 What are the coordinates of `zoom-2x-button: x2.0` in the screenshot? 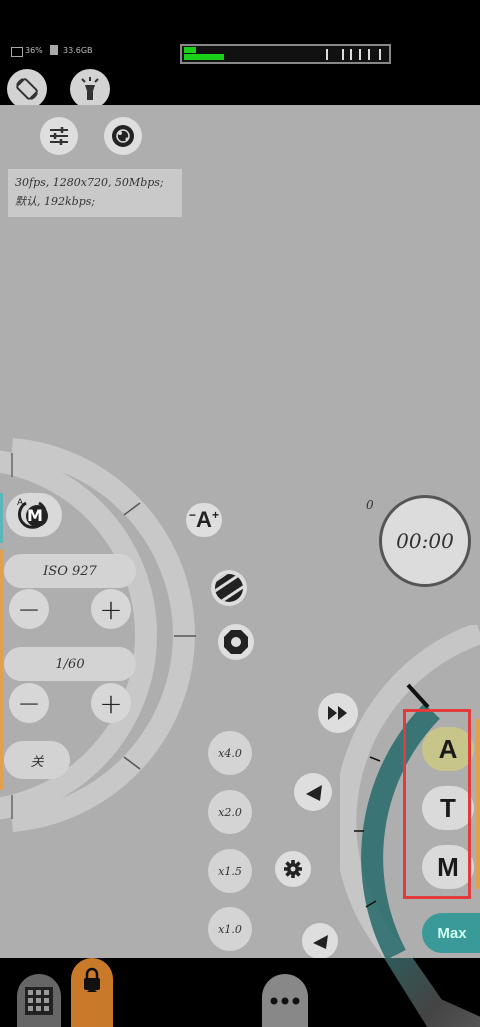 It's located at (230, 812).